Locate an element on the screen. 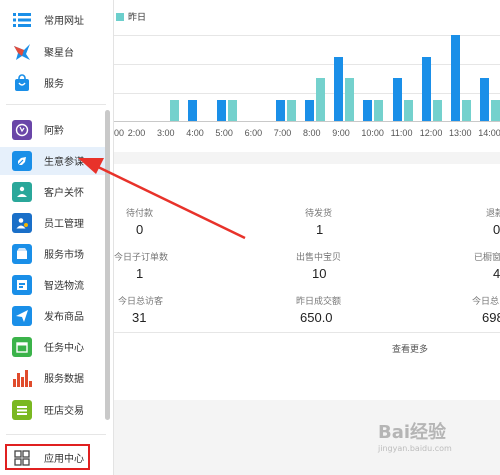 The image size is (500, 475). sidebar-item-services: 服务 is located at coordinates (54, 83).